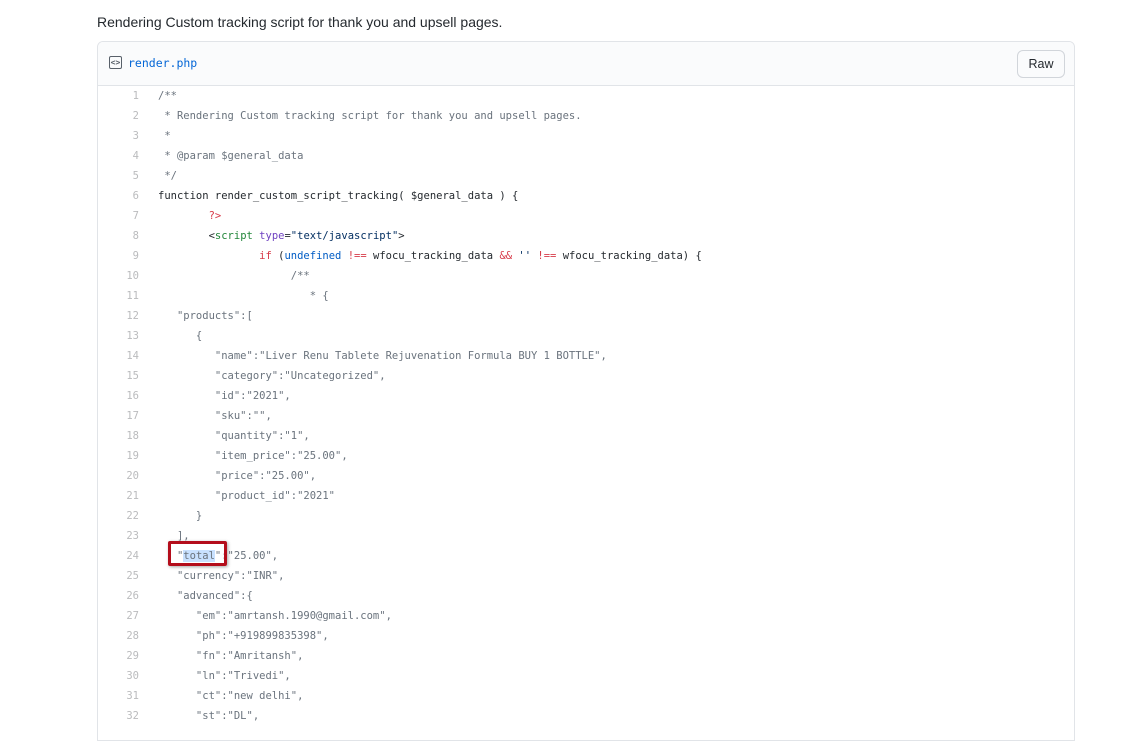  I want to click on code-text: "advanced":{, so click(205, 596).